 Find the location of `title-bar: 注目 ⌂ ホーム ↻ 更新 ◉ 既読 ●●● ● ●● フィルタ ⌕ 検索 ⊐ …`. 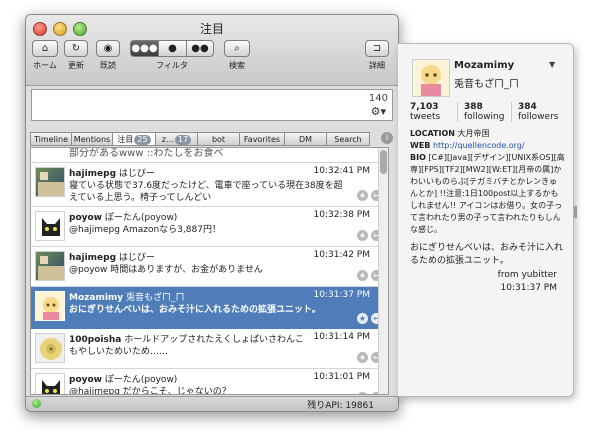

title-bar: 注目 ⌂ ホーム ↻ 更新 ◉ 既読 ●●● ● ●● フィルタ ⌕ 検索 ⊐ … is located at coordinates (212, 50).